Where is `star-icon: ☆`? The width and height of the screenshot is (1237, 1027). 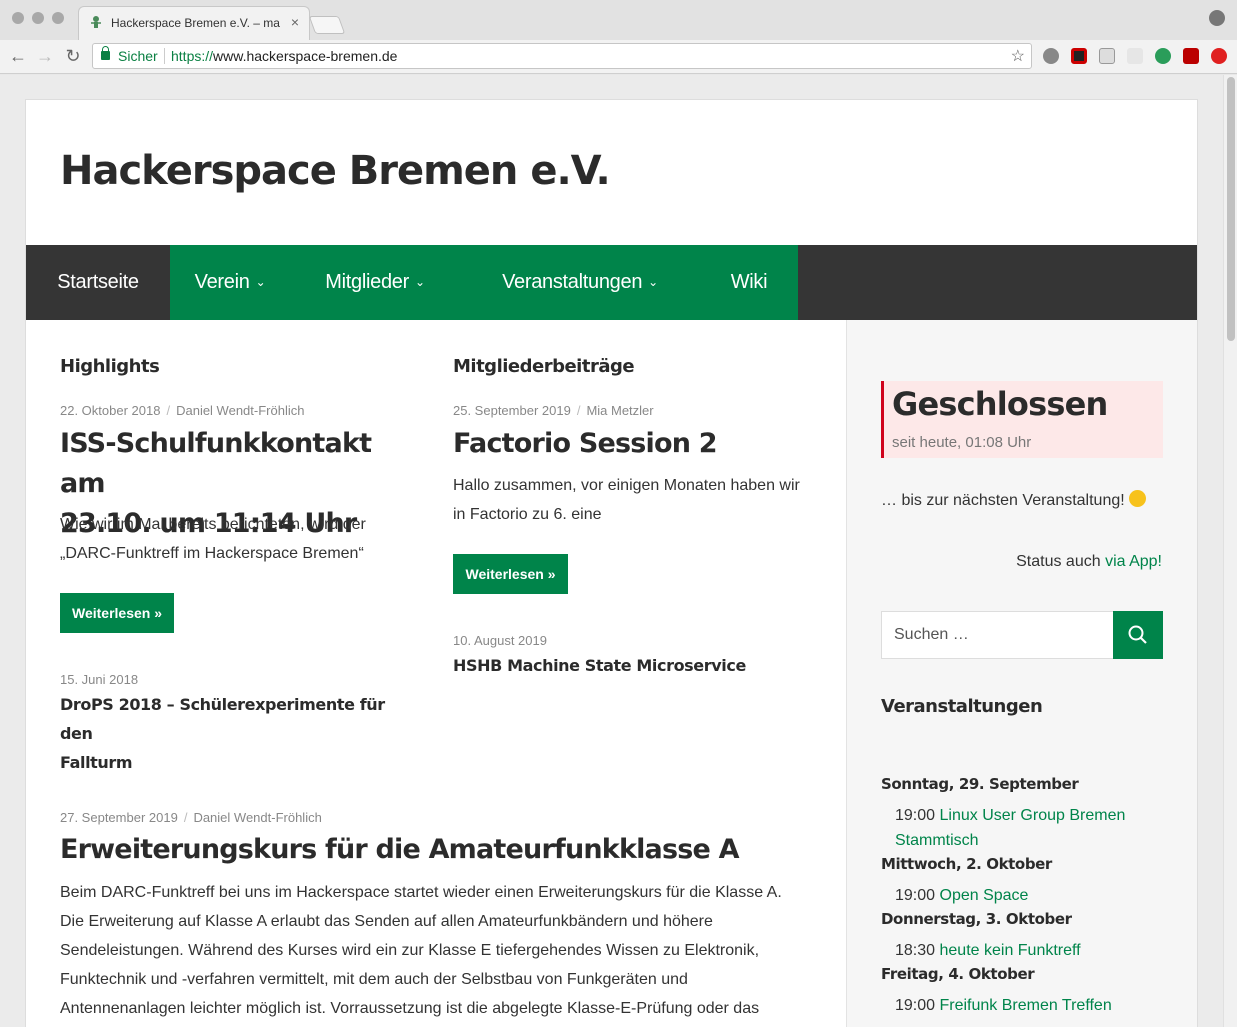
star-icon: ☆ is located at coordinates (1018, 56).